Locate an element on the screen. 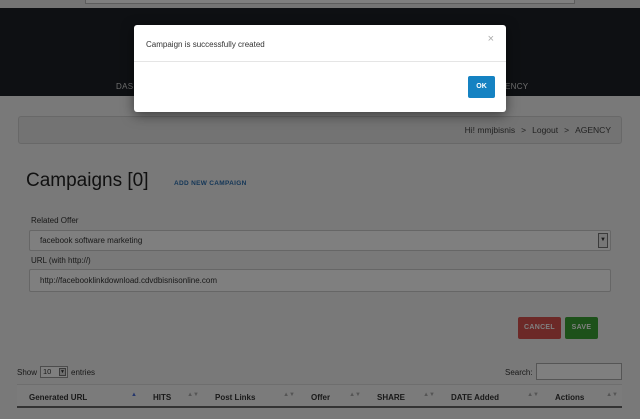 Image resolution: width=640 pixels, height=419 pixels. ok-button: OK is located at coordinates (481, 87).